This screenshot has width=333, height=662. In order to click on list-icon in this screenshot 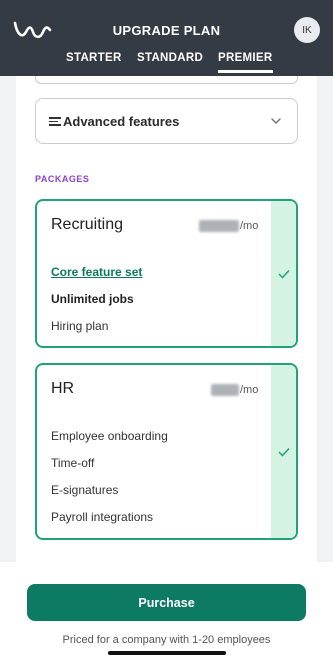, I will do `click(55, 121)`.